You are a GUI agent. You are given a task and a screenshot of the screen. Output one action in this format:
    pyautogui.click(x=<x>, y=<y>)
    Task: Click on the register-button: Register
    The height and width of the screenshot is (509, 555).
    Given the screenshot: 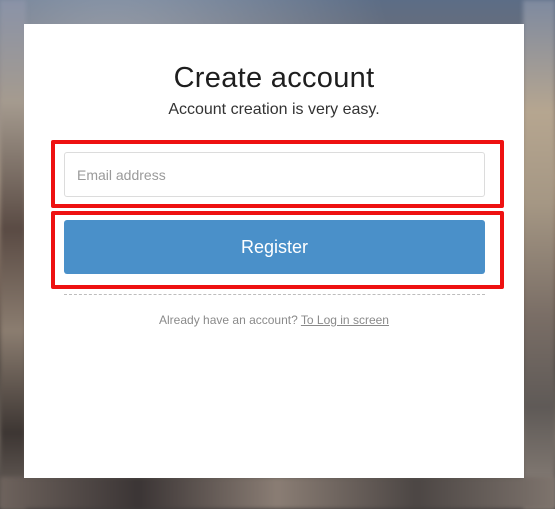 What is the action you would take?
    pyautogui.click(x=274, y=247)
    